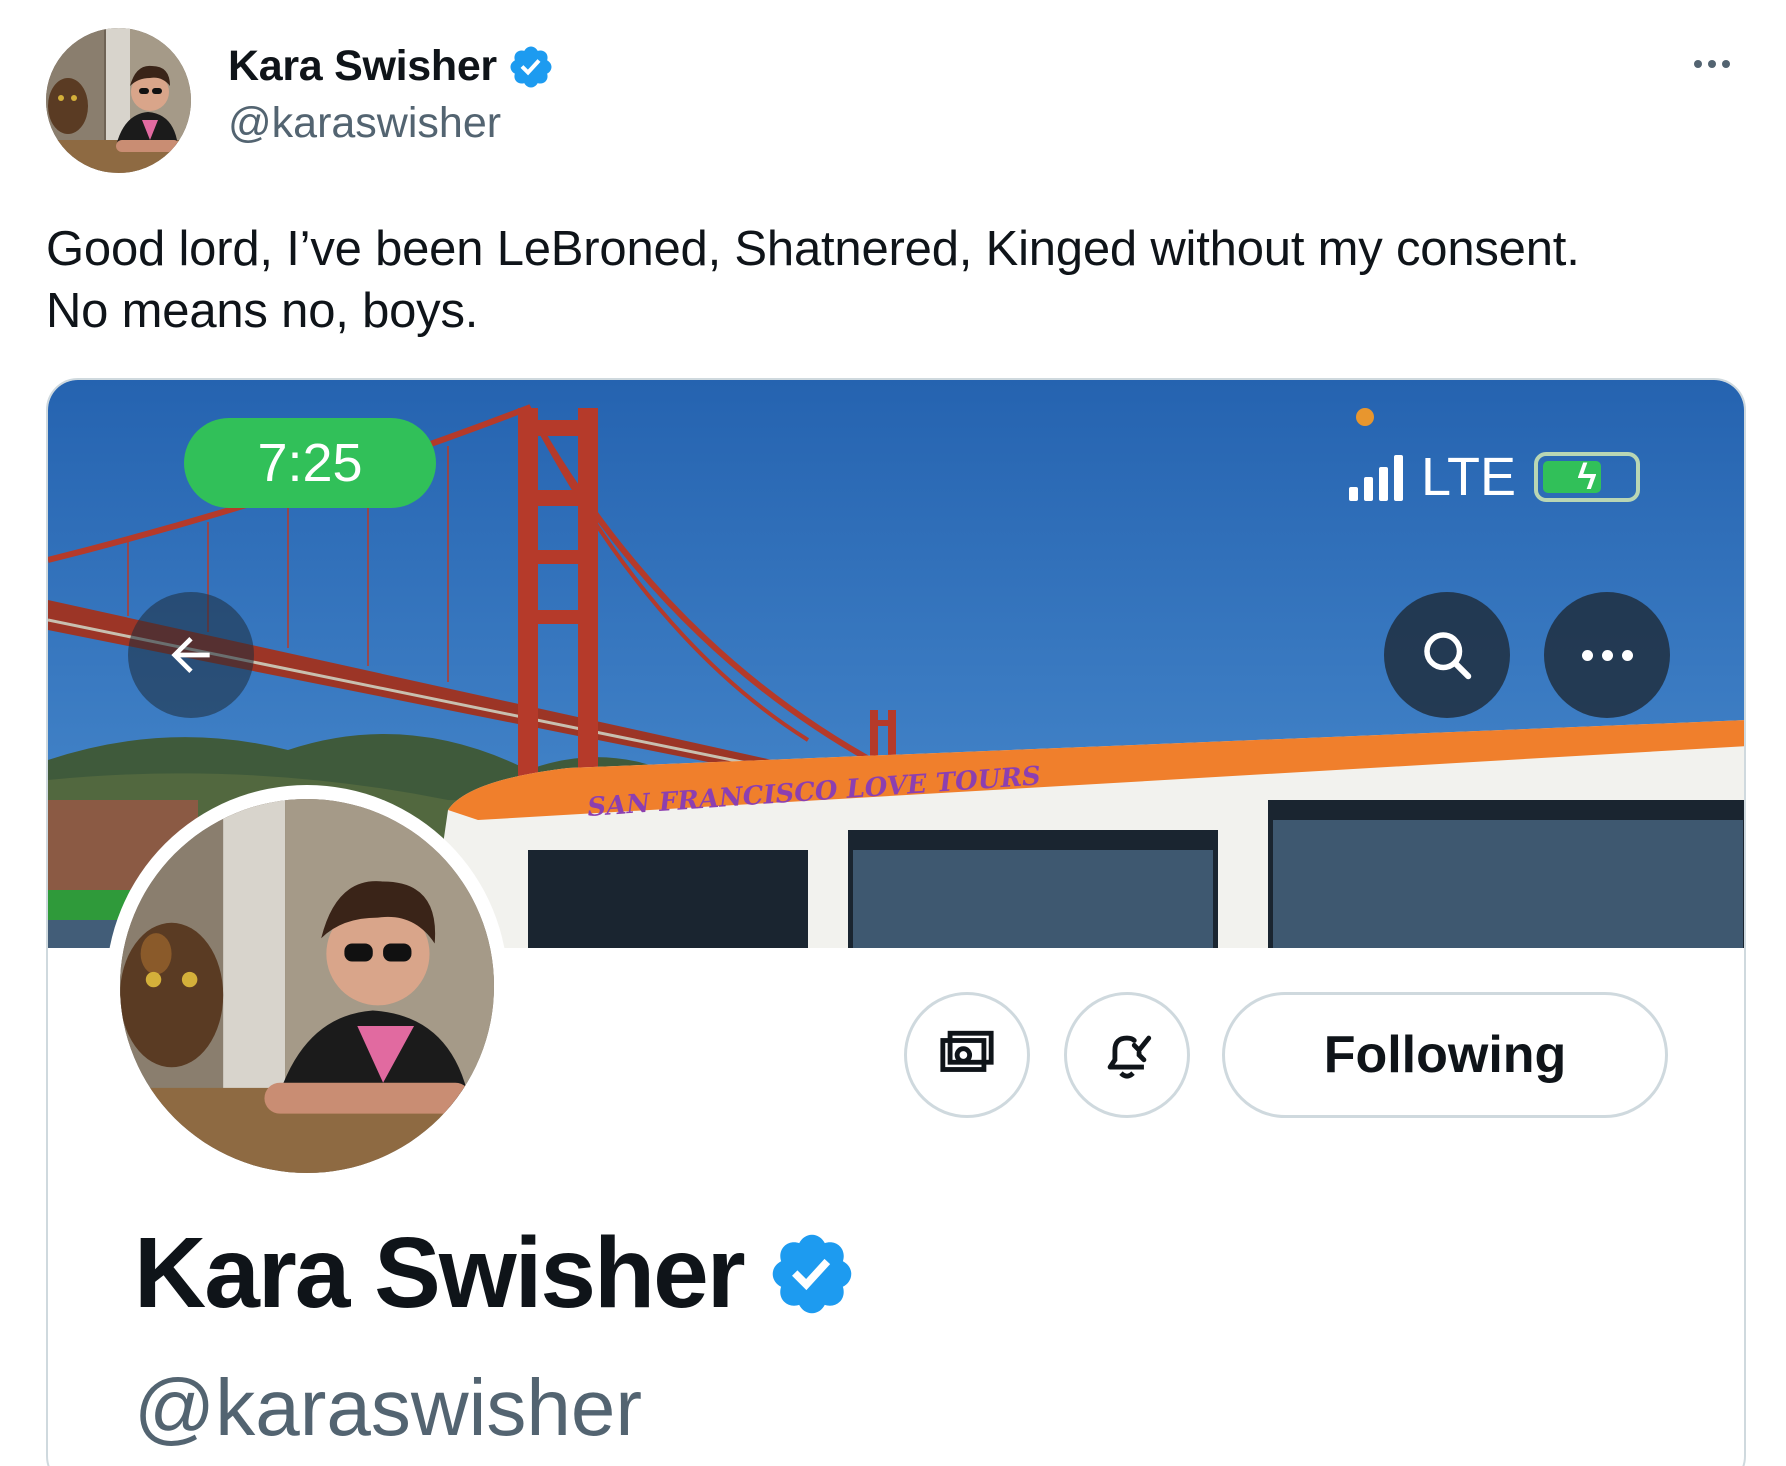 This screenshot has height=1466, width=1786. What do you see at coordinates (388, 1407) in the screenshot?
I see `profile-handle: @karaswisher` at bounding box center [388, 1407].